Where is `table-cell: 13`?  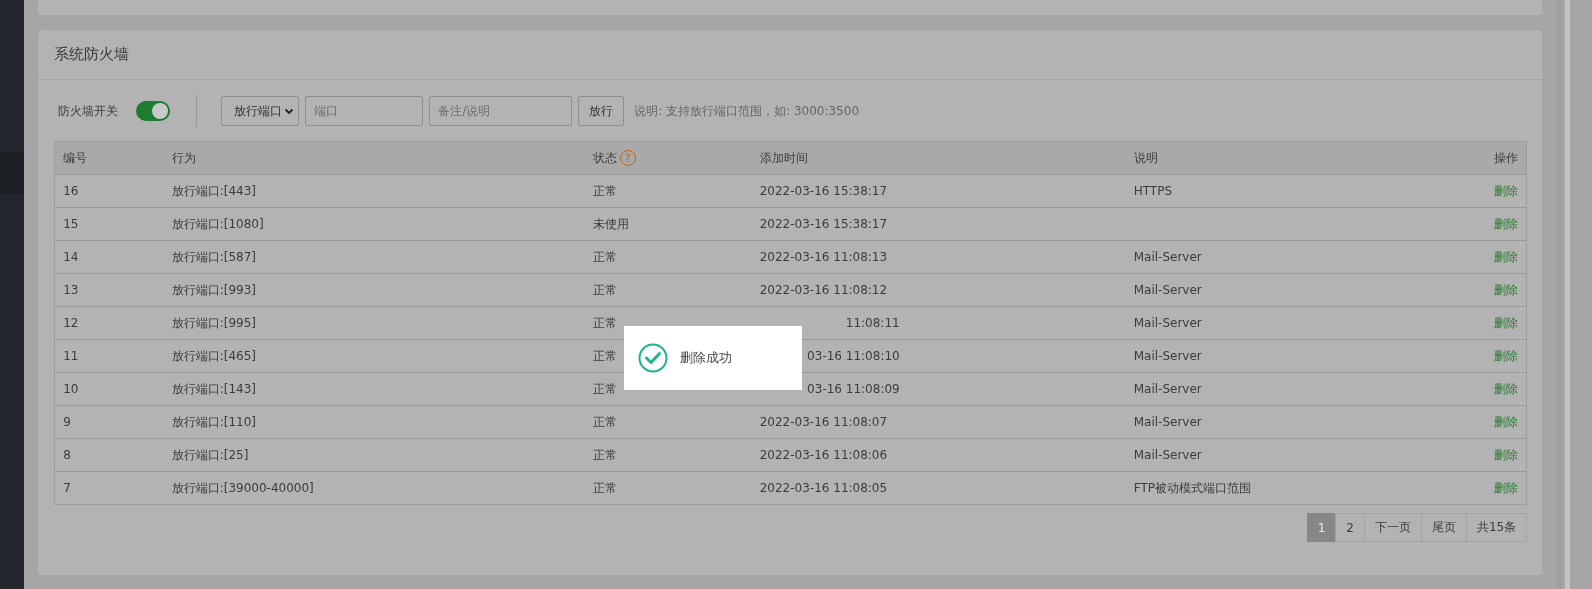
table-cell: 13 is located at coordinates (71, 290).